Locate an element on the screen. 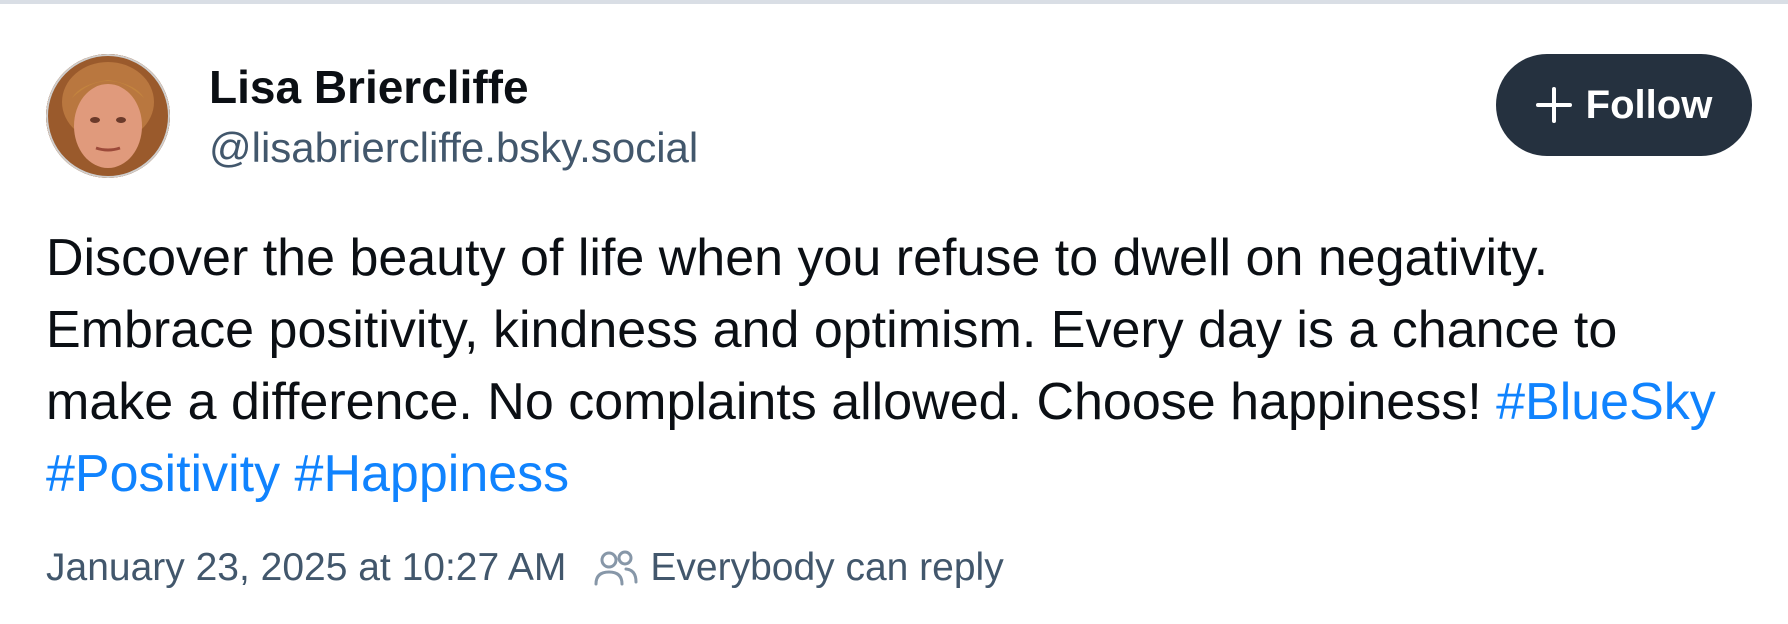 This screenshot has width=1788, height=624. reply-setting-label: Everybody can reply is located at coordinates (827, 567).